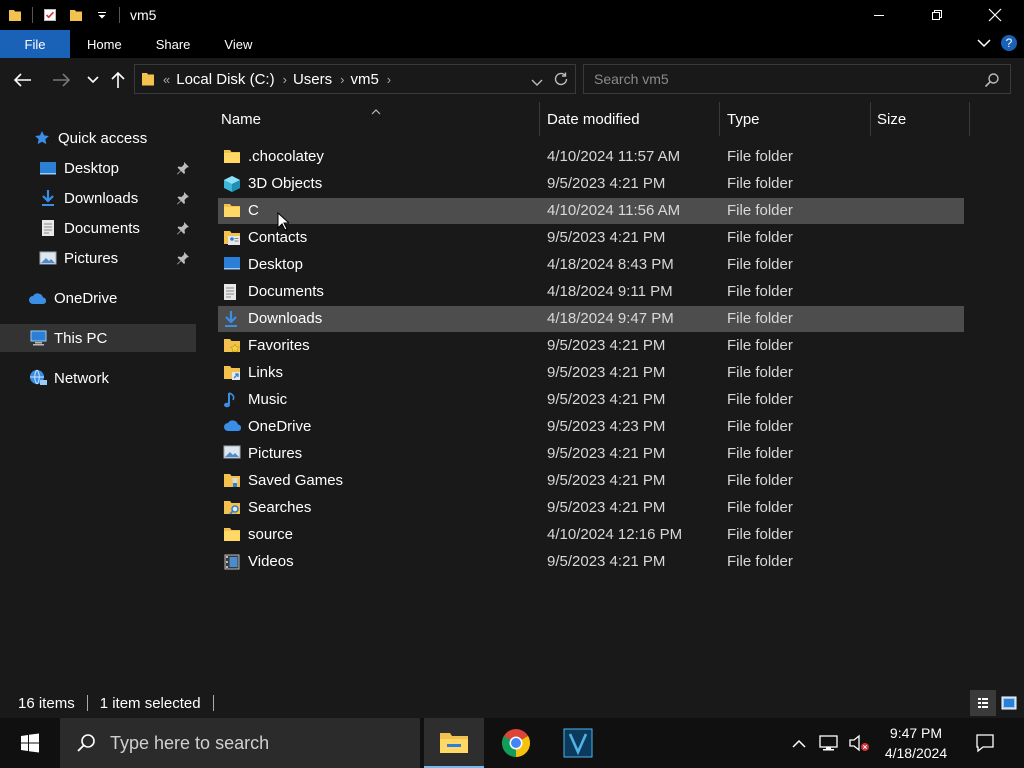 This screenshot has height=768, width=1024. I want to click on nav-item-downloads: Downloads, so click(98, 198).